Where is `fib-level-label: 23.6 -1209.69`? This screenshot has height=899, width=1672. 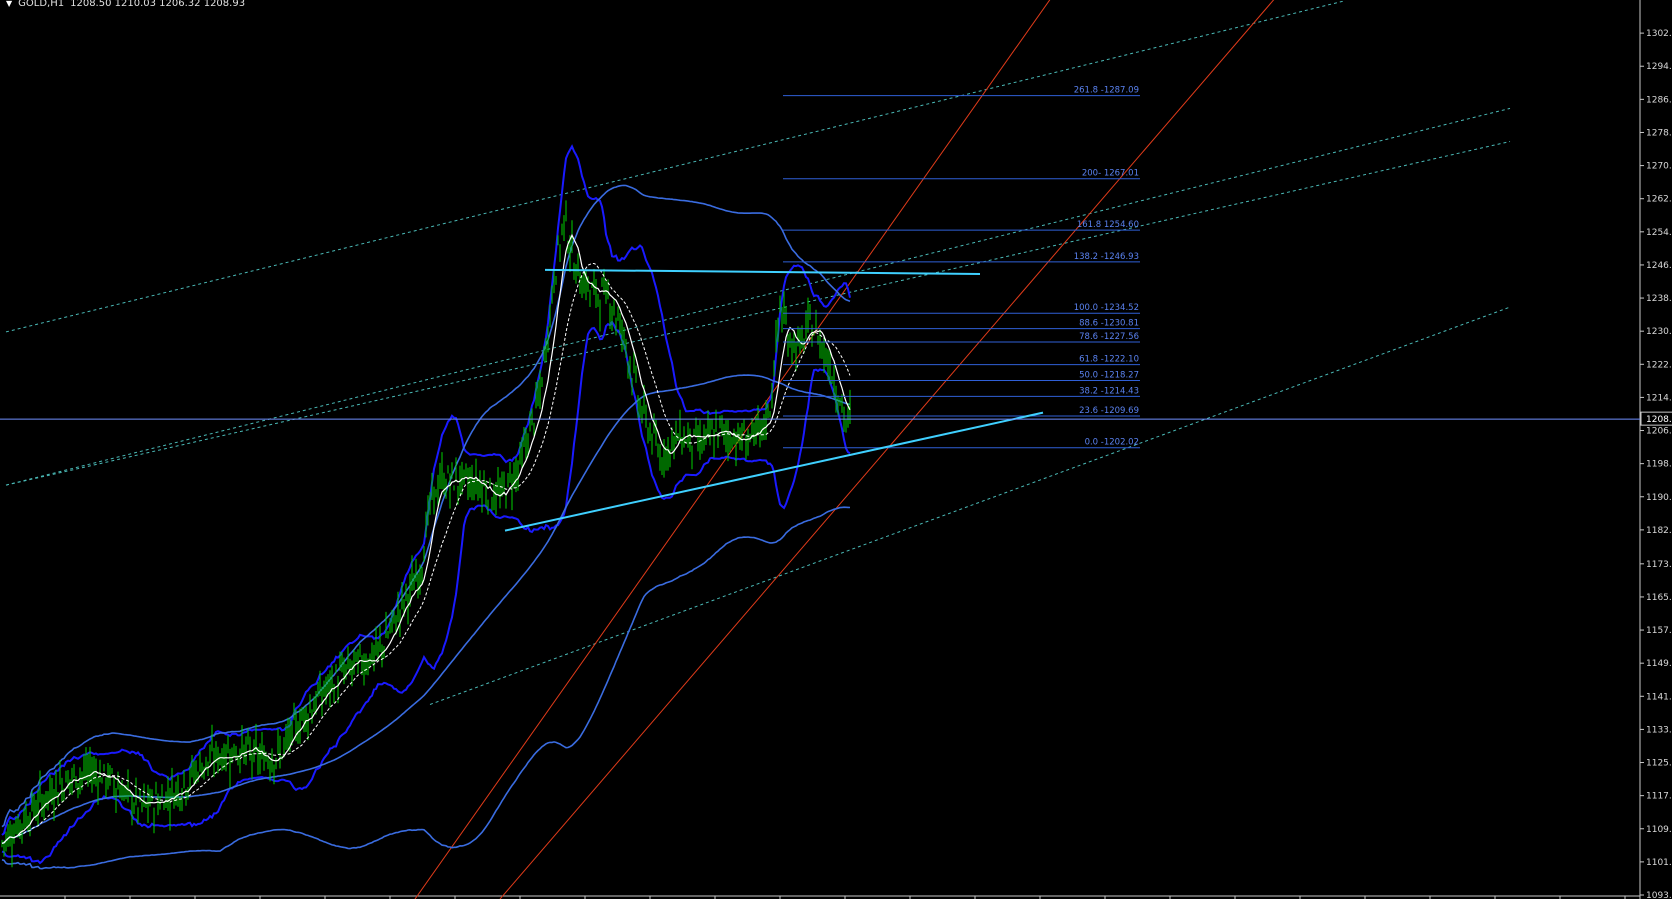
fib-level-label: 23.6 -1209.69 is located at coordinates (1109, 411).